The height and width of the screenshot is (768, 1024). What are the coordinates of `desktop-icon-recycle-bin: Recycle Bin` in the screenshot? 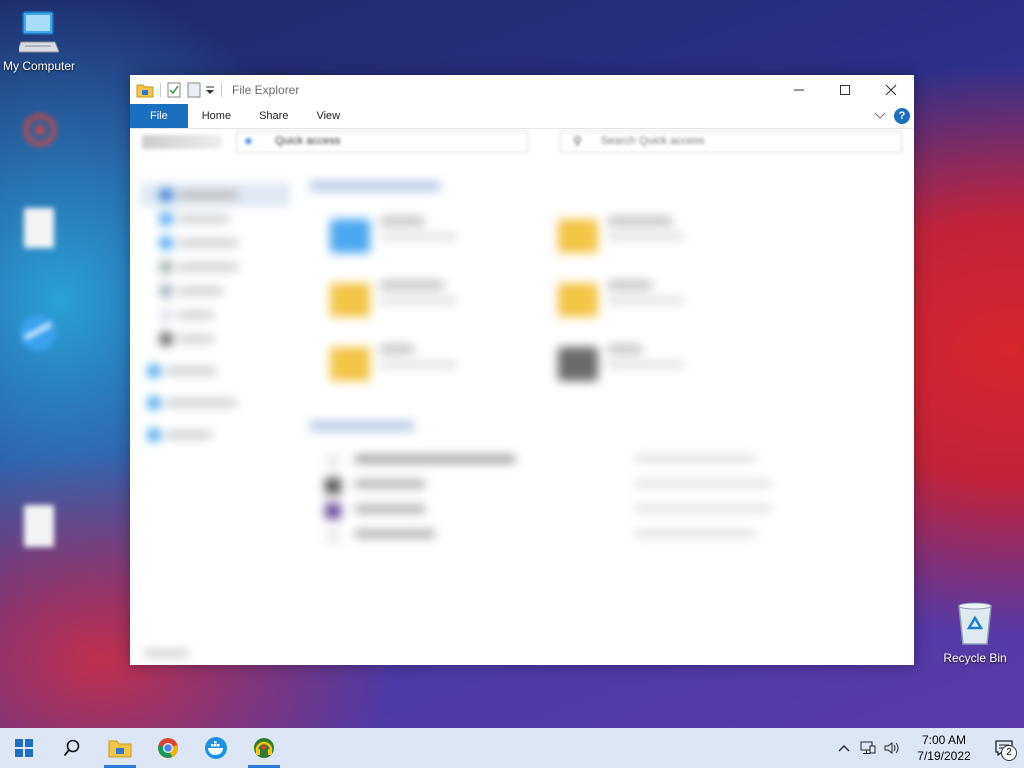 It's located at (975, 633).